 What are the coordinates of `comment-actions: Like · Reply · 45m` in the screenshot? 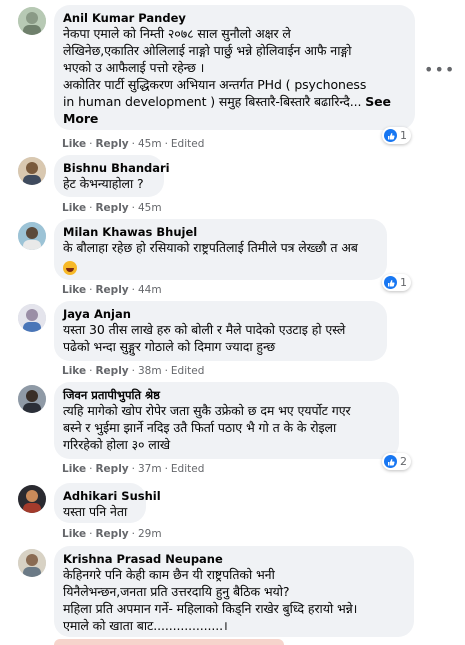 It's located at (112, 208).